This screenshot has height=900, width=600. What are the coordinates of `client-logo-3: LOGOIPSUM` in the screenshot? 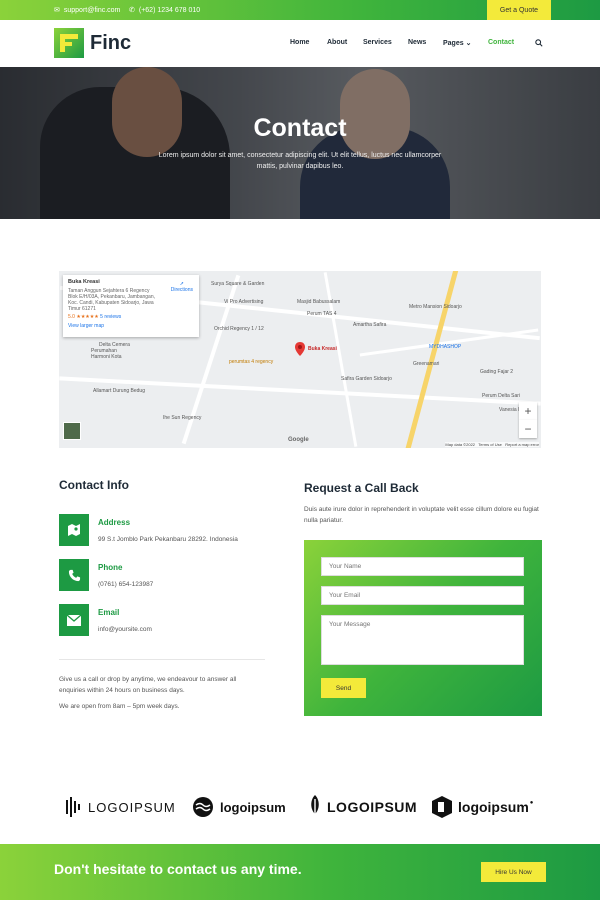 It's located at (363, 807).